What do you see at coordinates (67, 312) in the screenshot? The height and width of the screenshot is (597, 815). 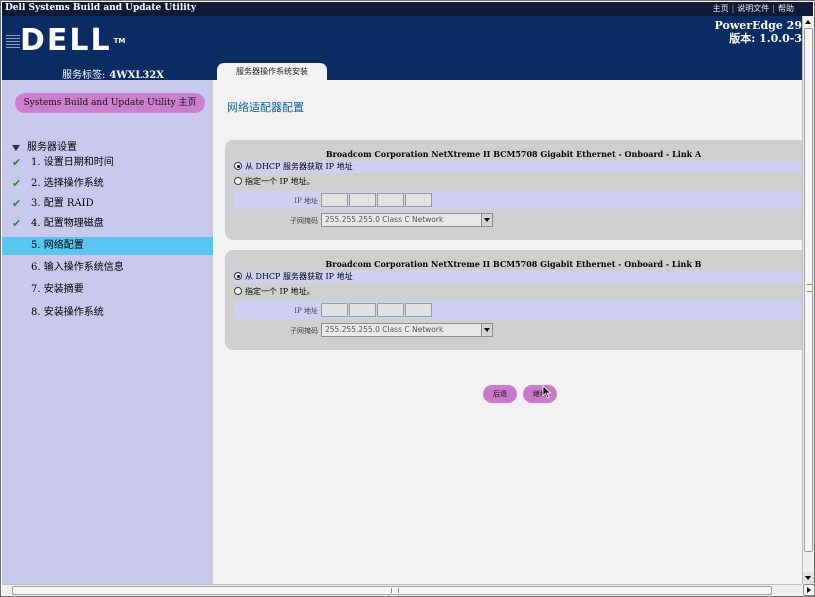 I see `sidebar-item-label: 8. 安装操作系统` at bounding box center [67, 312].